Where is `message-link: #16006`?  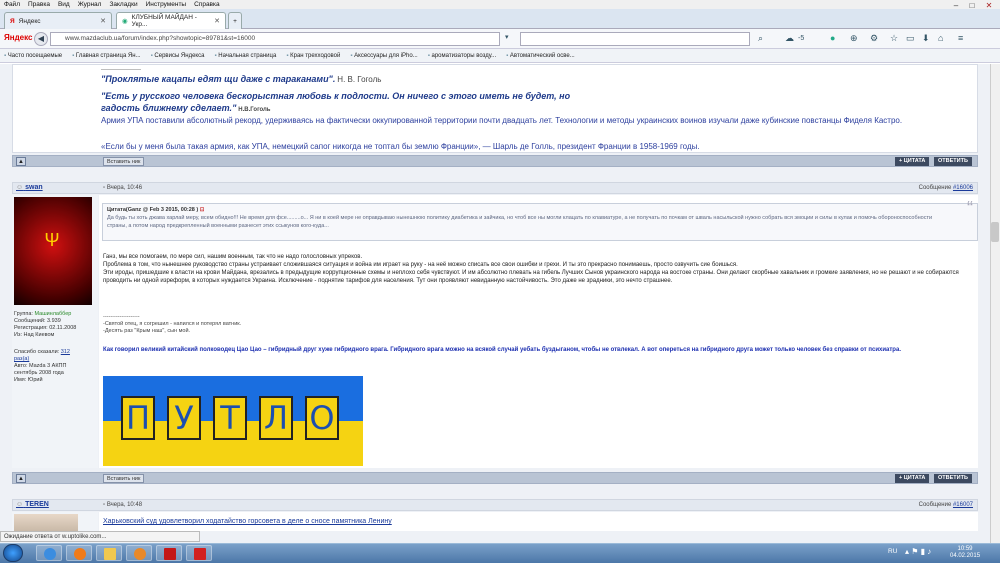 message-link: #16006 is located at coordinates (963, 188).